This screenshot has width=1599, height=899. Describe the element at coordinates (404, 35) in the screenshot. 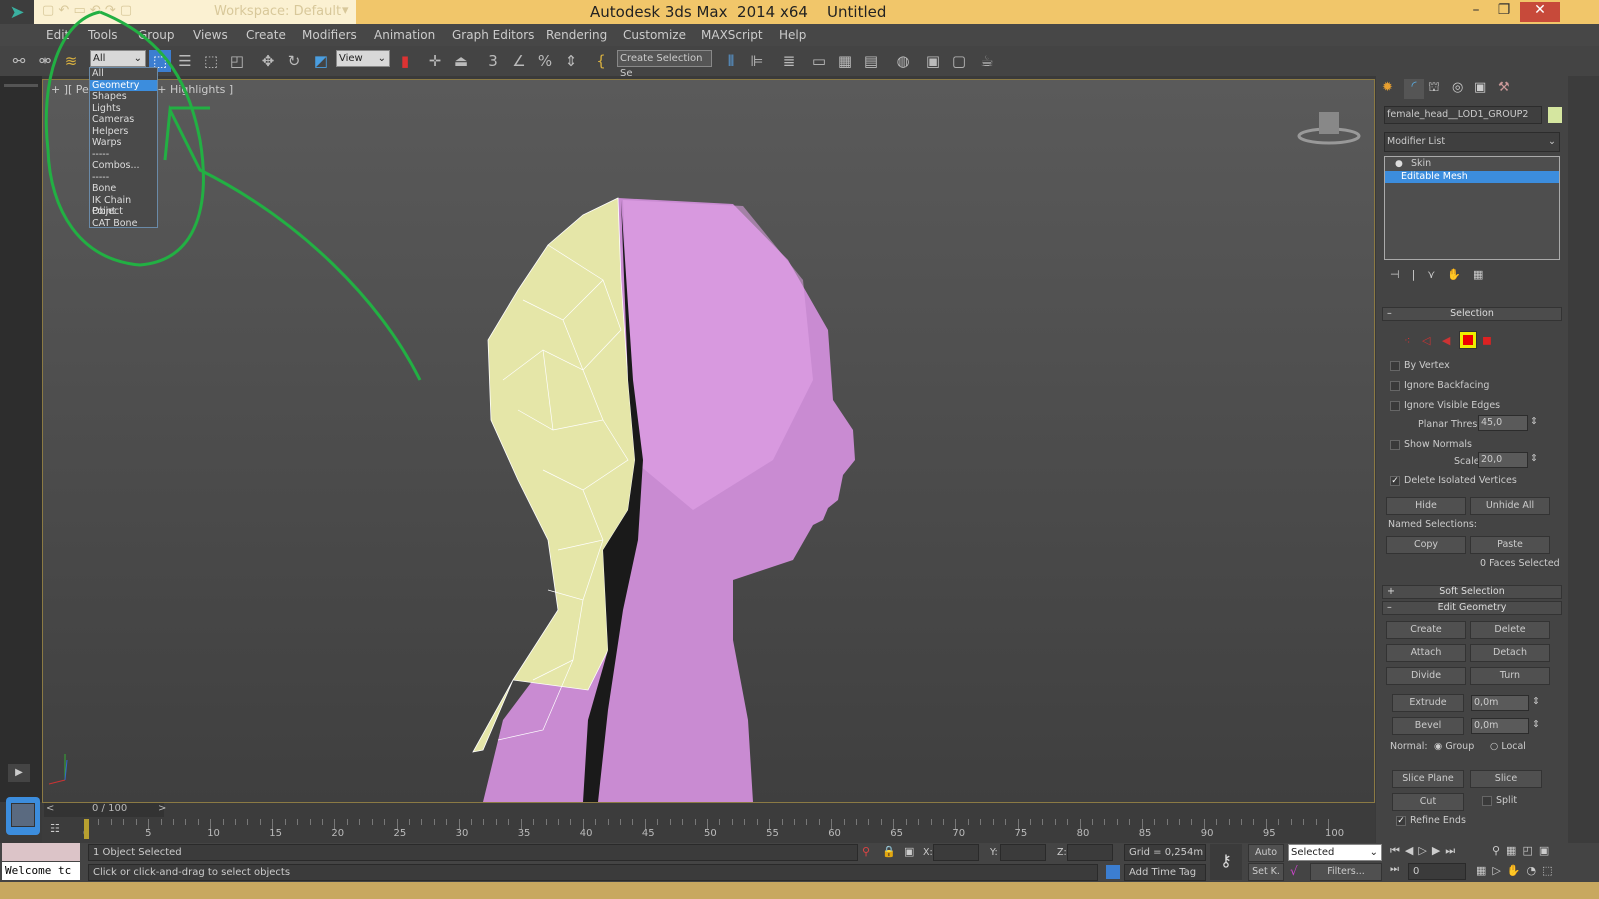

I see `menu-animation: Animation` at that location.